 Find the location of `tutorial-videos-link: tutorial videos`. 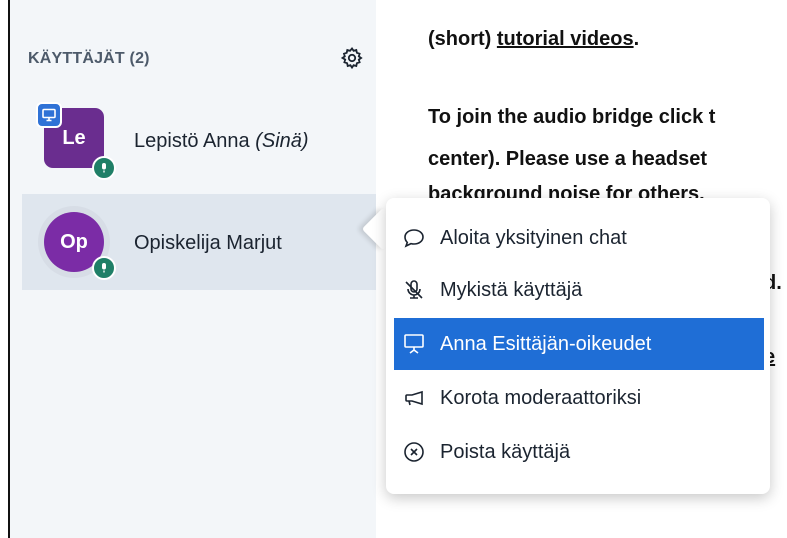

tutorial-videos-link: tutorial videos is located at coordinates (565, 39).